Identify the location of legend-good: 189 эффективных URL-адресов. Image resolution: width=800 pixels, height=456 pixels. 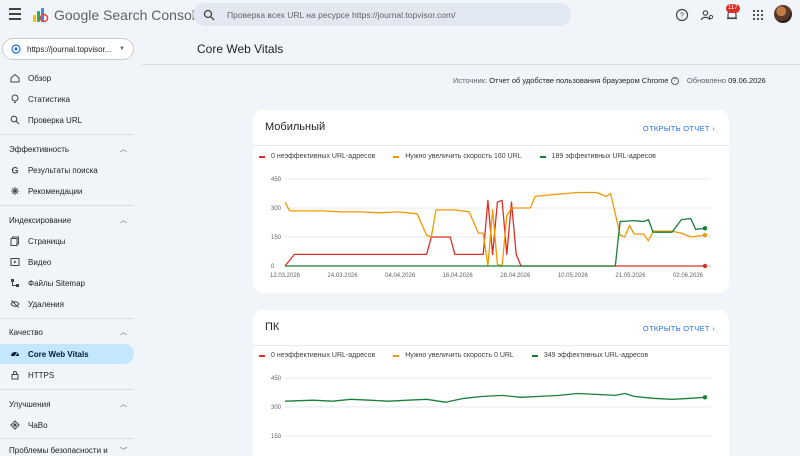
(597, 156).